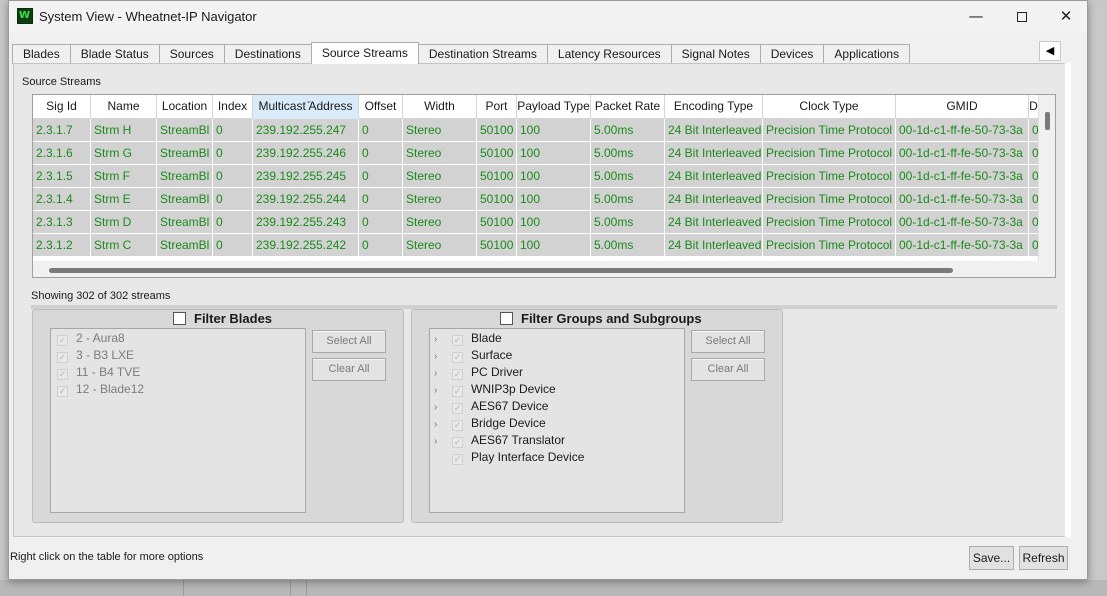  I want to click on column-header-payload-type: Payload Type, so click(554, 107).